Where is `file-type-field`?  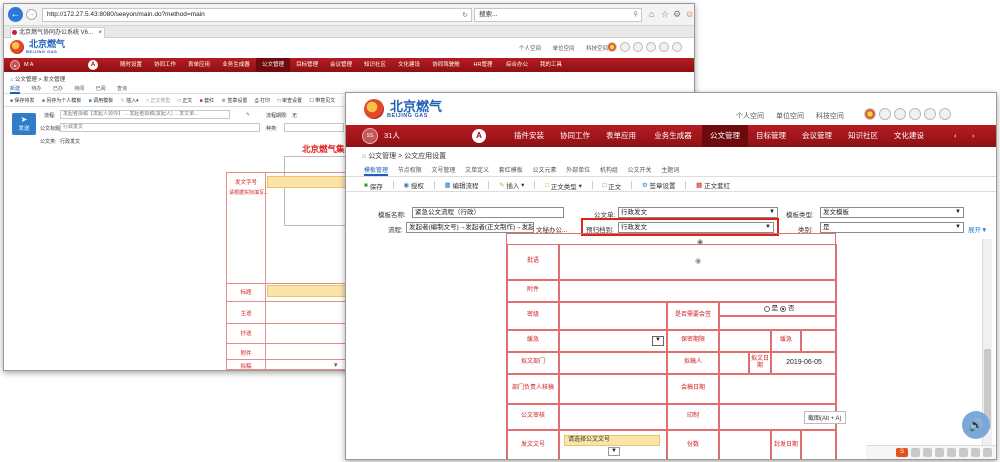 file-type-field is located at coordinates (314, 127).